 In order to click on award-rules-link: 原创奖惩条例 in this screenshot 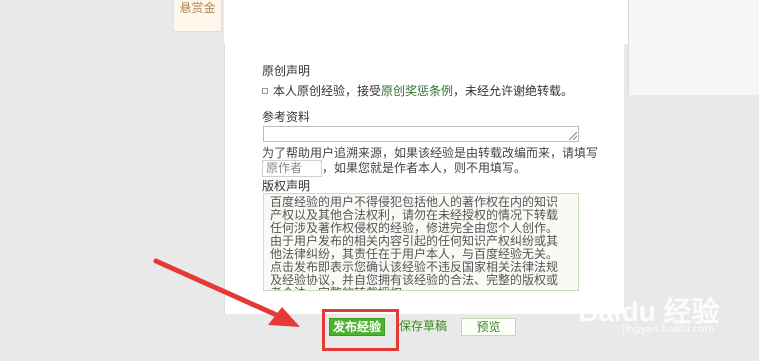, I will do `click(417, 91)`.